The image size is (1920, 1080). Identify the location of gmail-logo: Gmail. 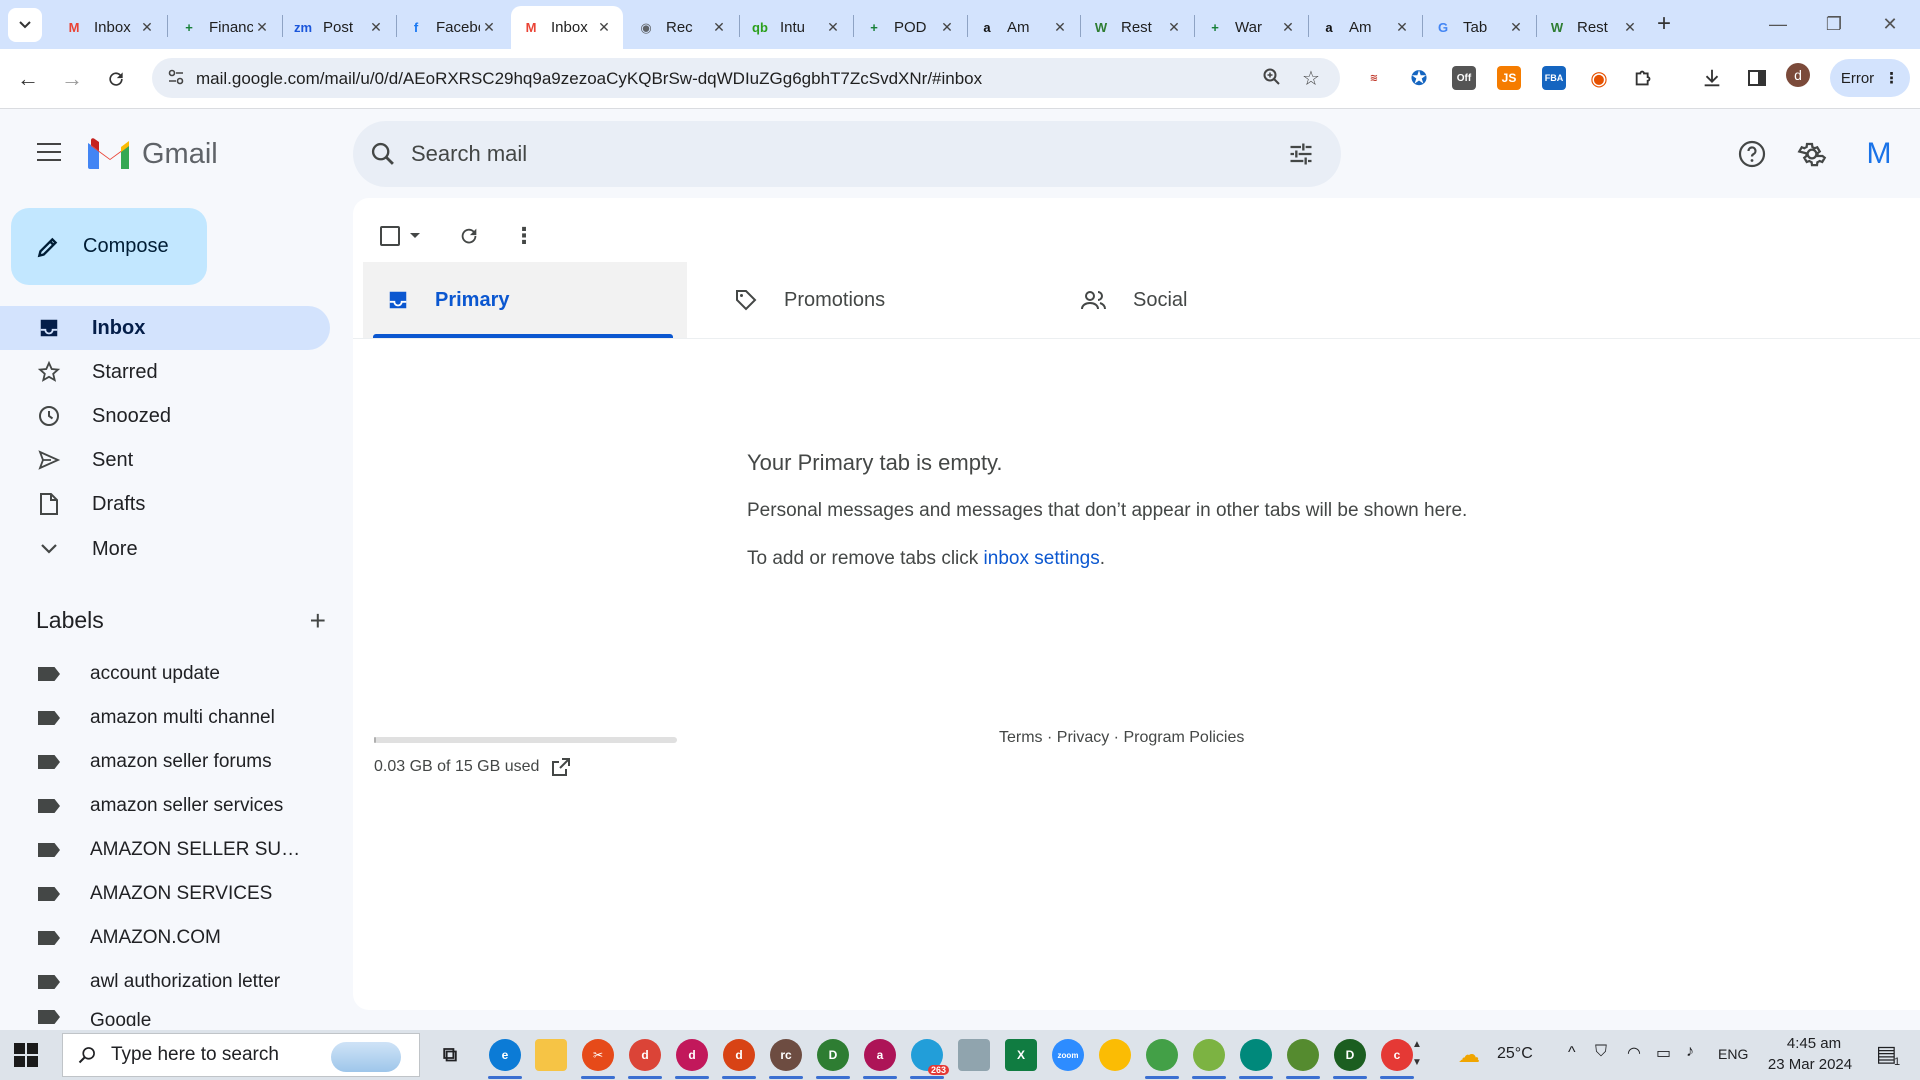
(153, 154).